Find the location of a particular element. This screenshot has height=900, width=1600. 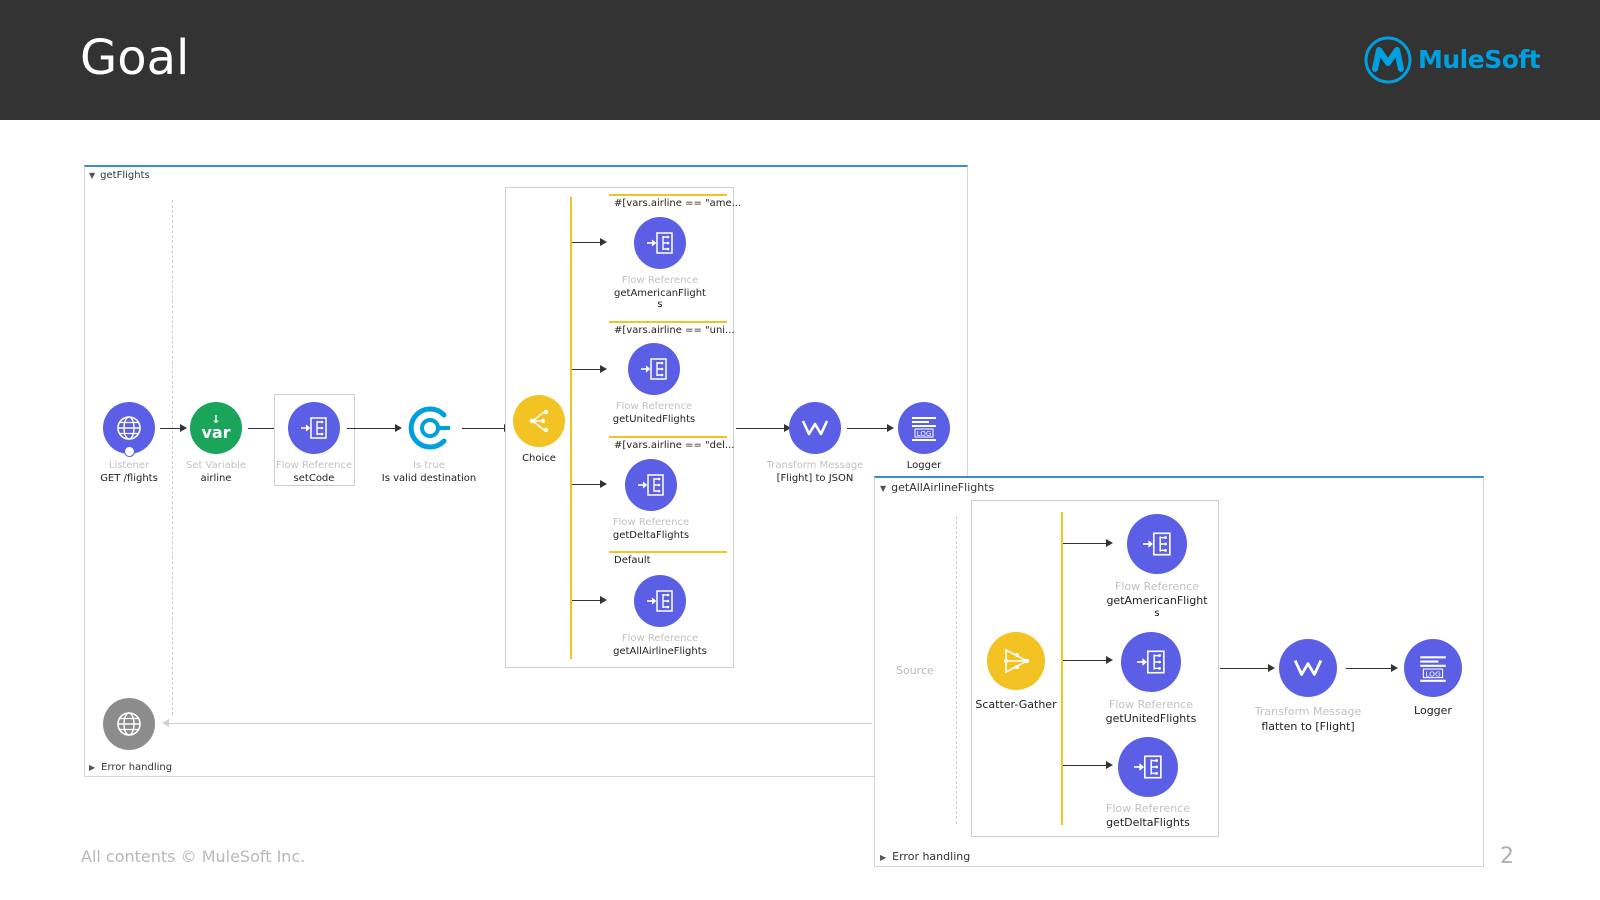

slide-header: Goal MuleSoft is located at coordinates (800, 60).